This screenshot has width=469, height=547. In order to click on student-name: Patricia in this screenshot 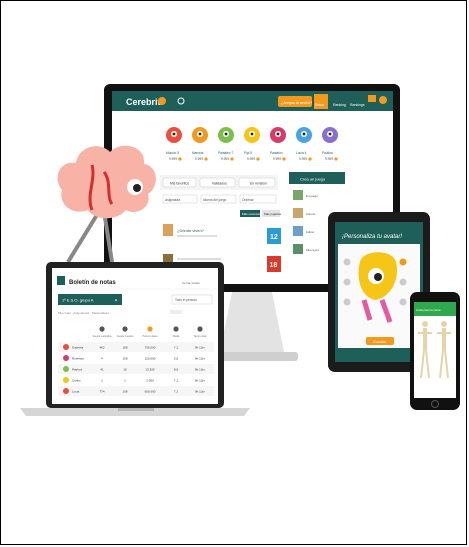, I will do `click(77, 370)`.